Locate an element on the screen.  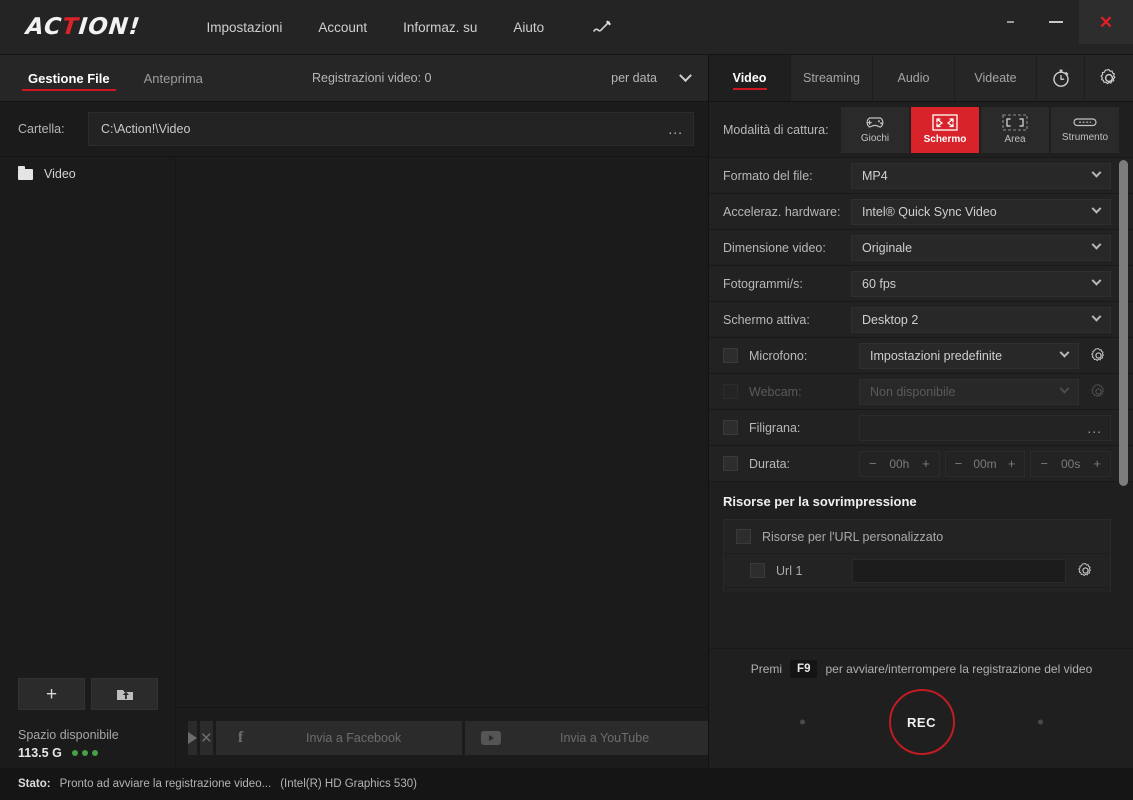
timer-icon is located at coordinates (1061, 78).